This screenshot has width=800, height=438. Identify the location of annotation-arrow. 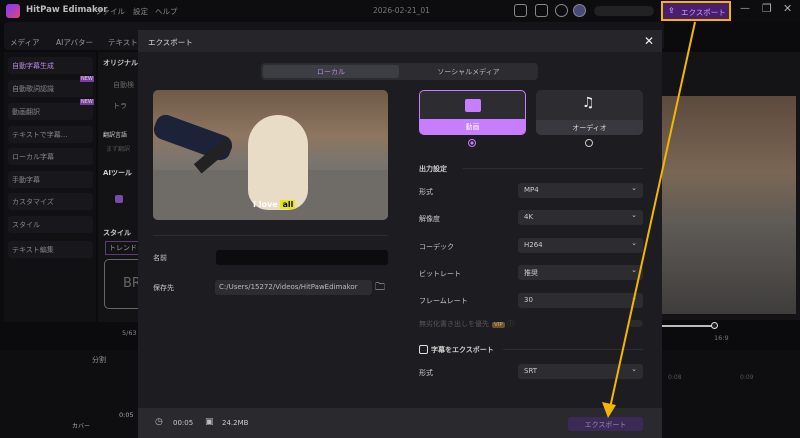
(649, 219).